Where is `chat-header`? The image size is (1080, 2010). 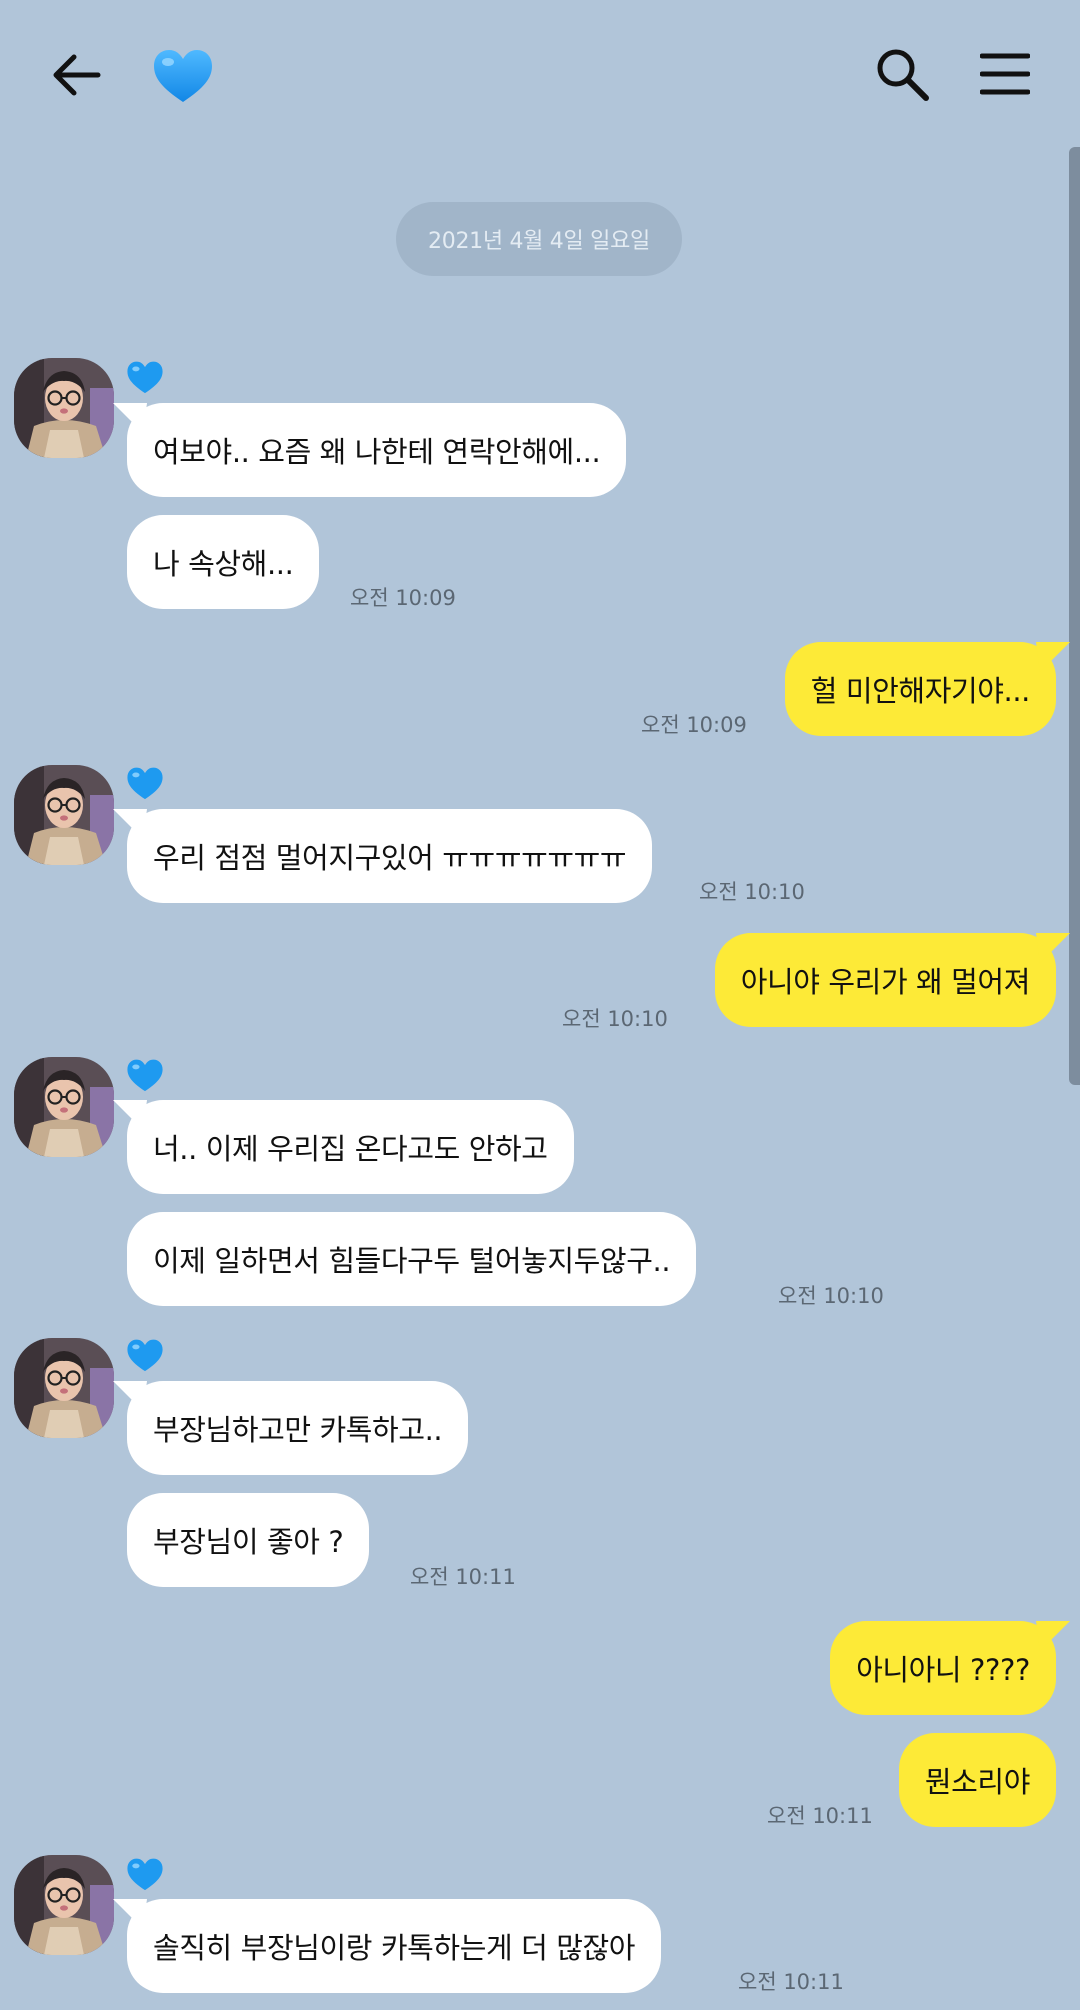
chat-header is located at coordinates (540, 75).